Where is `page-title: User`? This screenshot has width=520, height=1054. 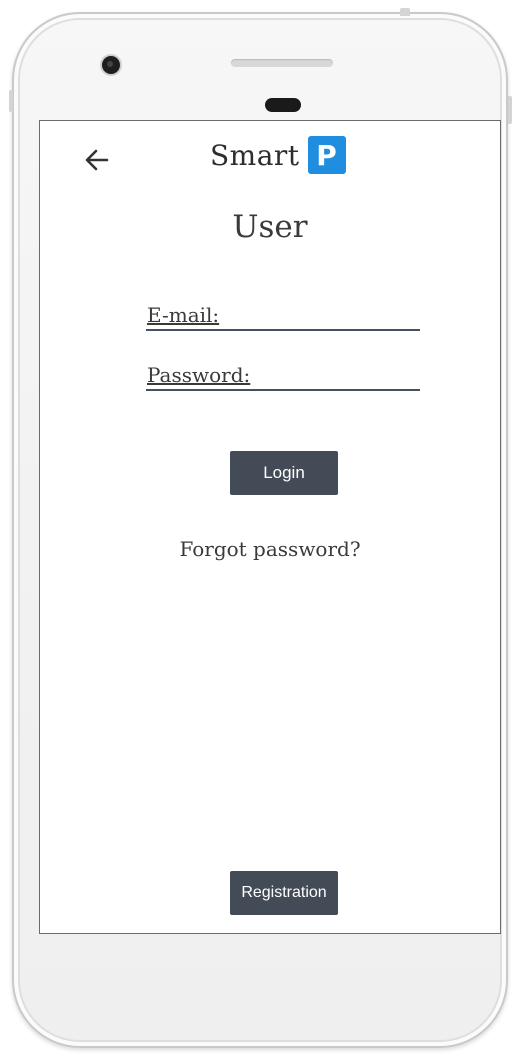
page-title: User is located at coordinates (270, 227).